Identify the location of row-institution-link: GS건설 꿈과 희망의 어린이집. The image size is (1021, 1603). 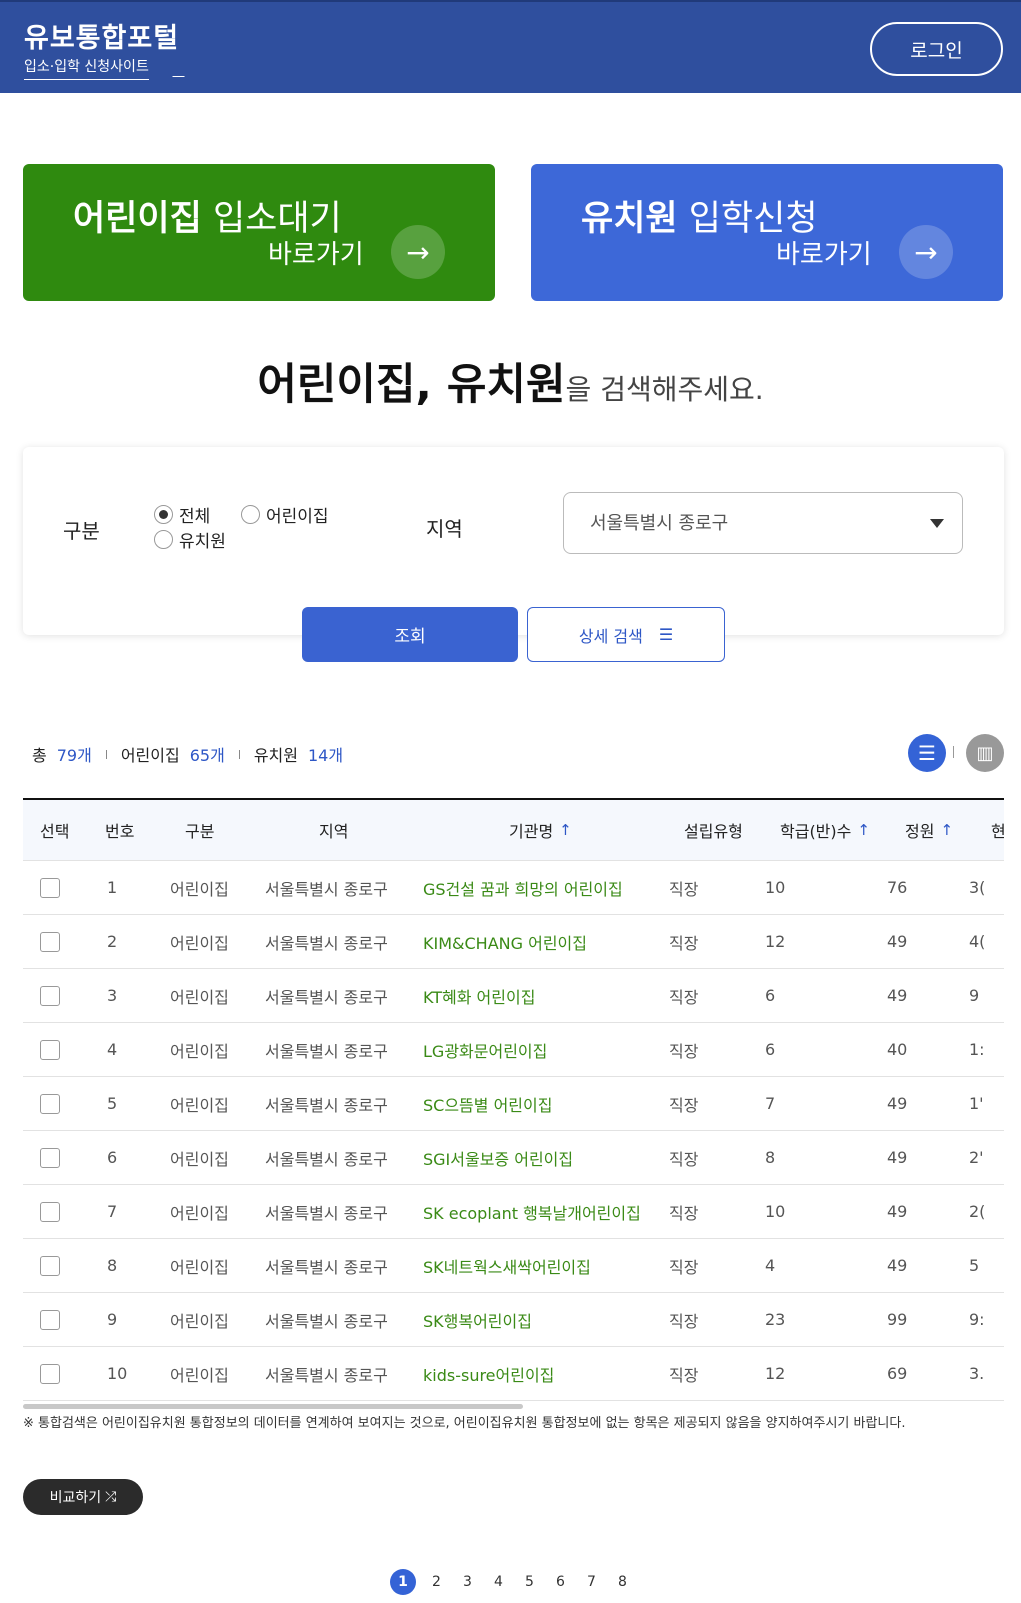
(523, 887).